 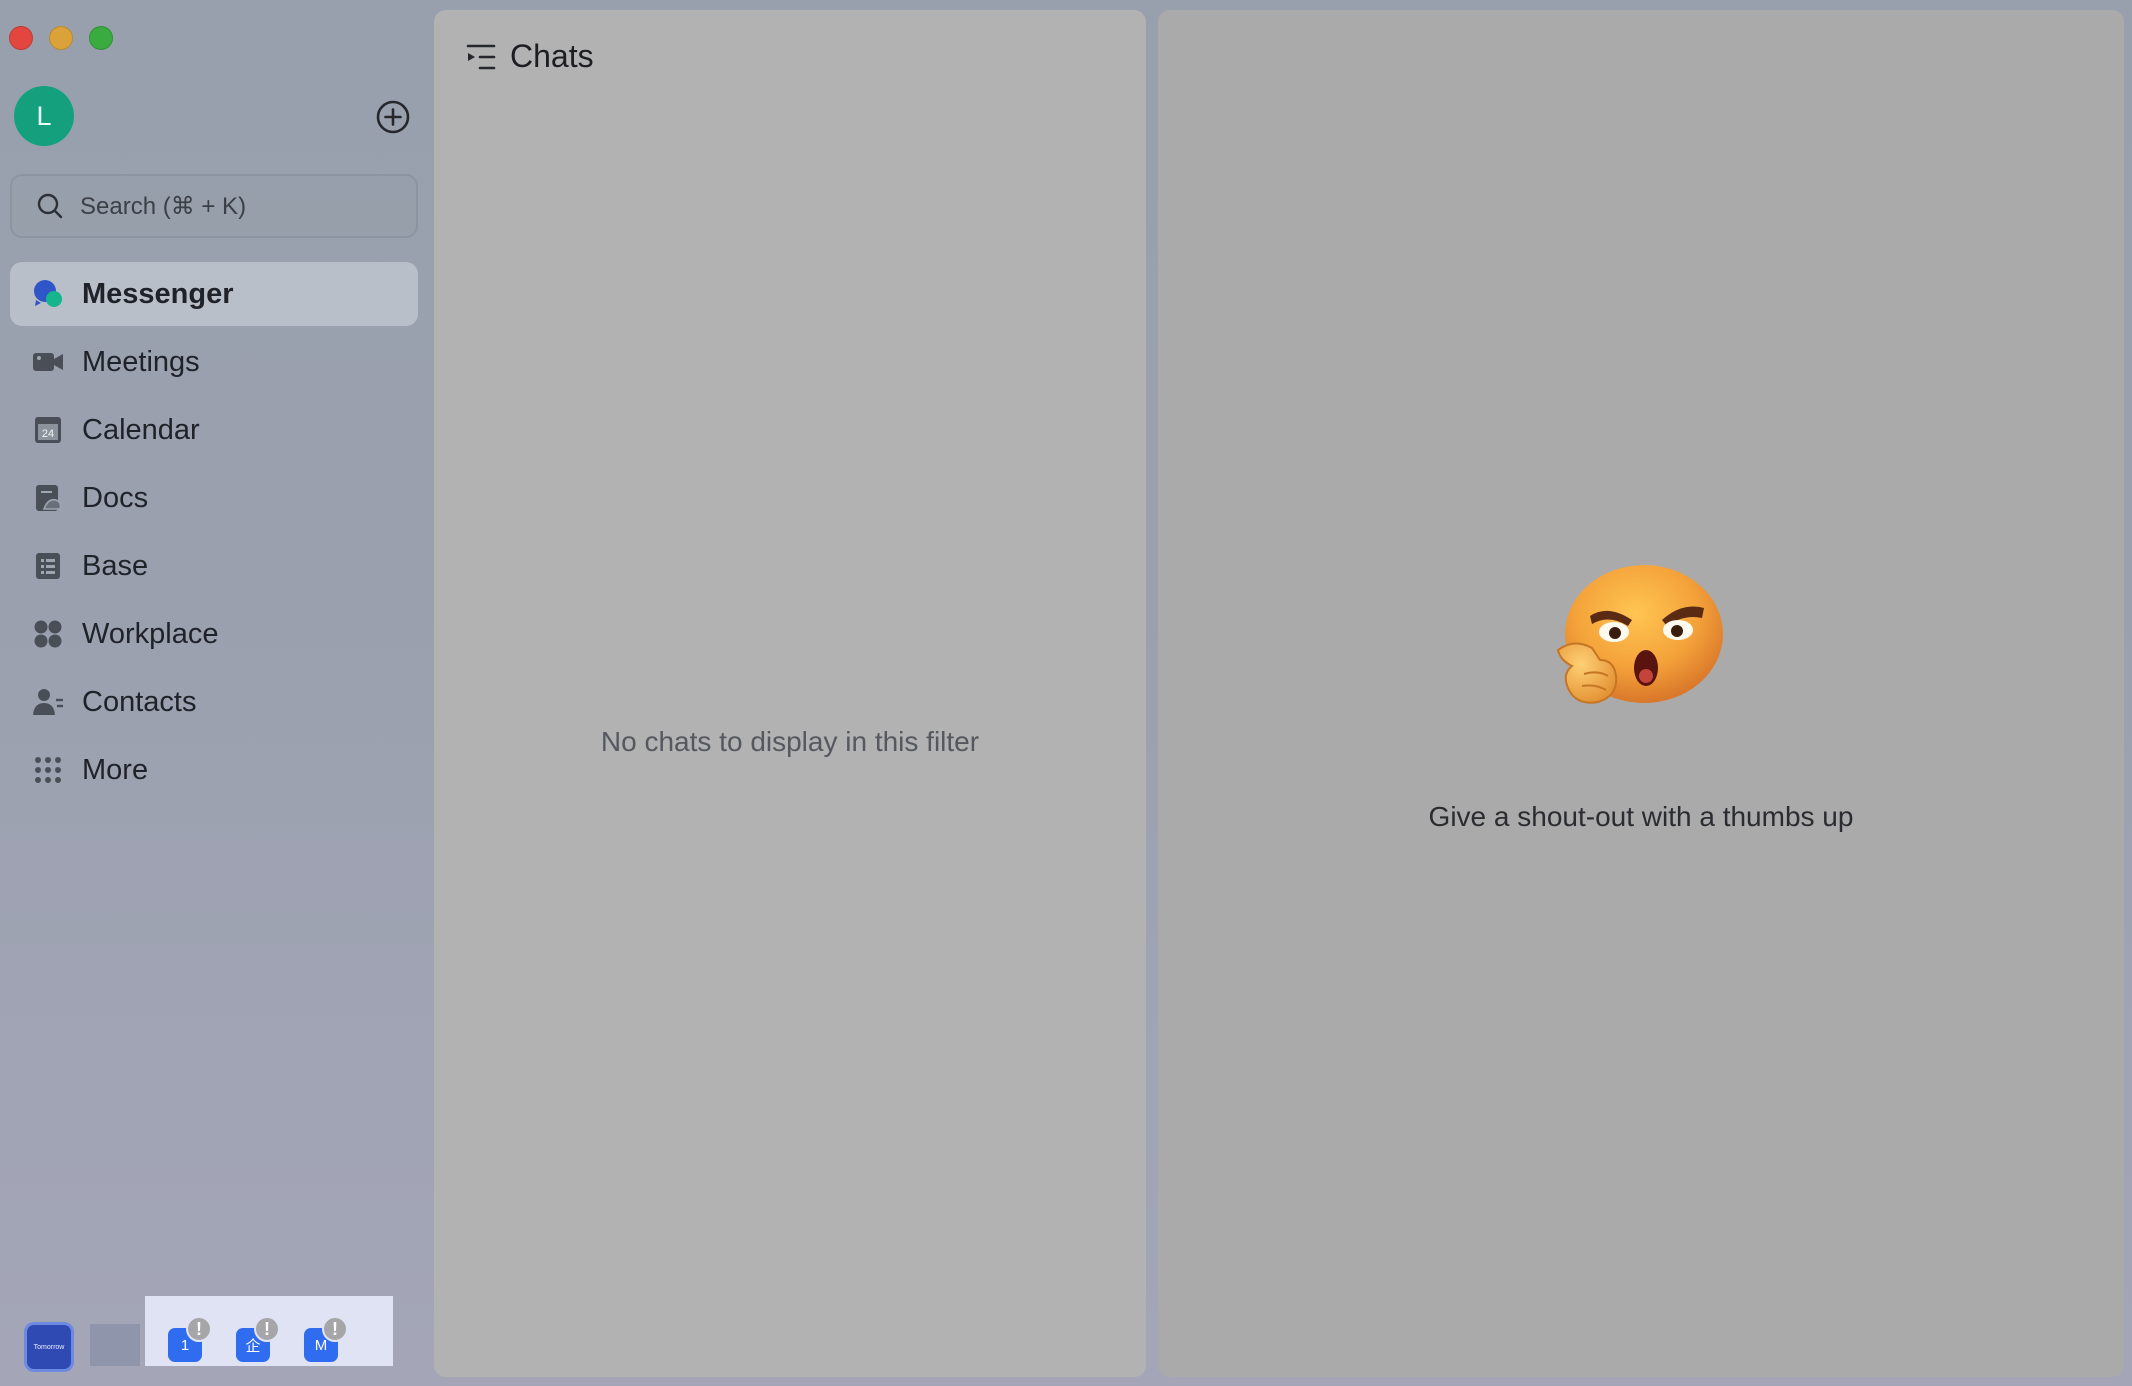 I want to click on window-thumbnail, so click(x=115, y=1345).